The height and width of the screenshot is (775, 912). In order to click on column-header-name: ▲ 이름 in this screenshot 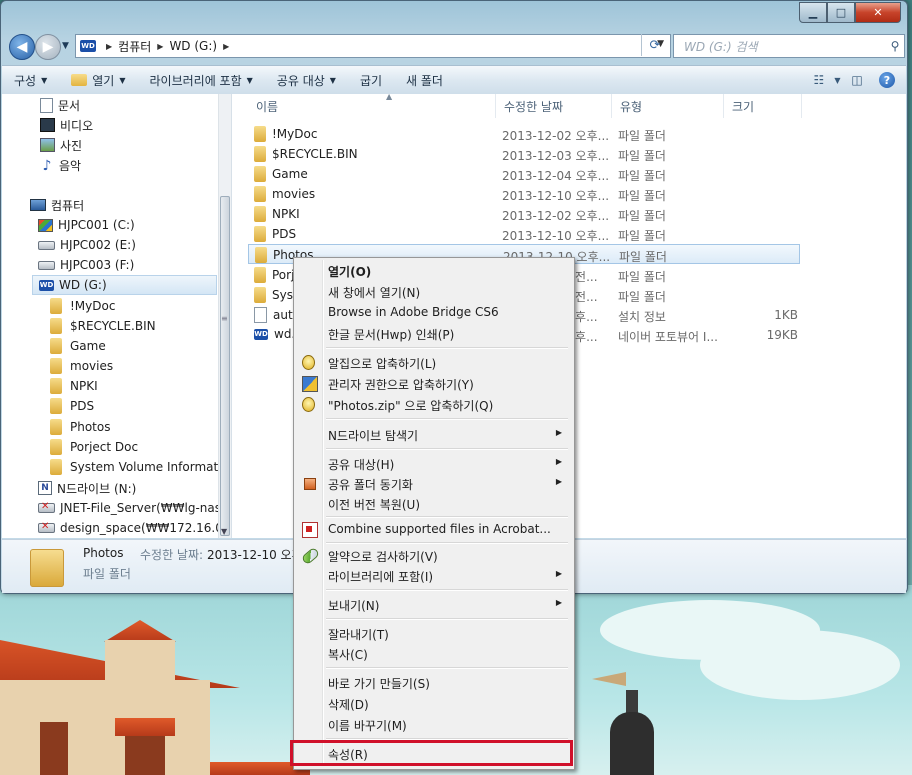, I will do `click(372, 106)`.